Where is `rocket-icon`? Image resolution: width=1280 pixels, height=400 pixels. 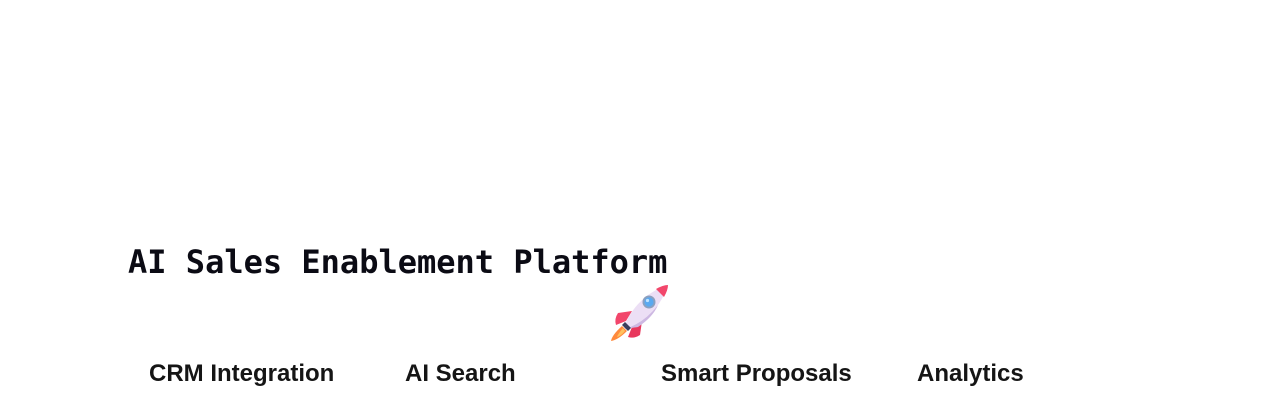
rocket-icon is located at coordinates (640, 313).